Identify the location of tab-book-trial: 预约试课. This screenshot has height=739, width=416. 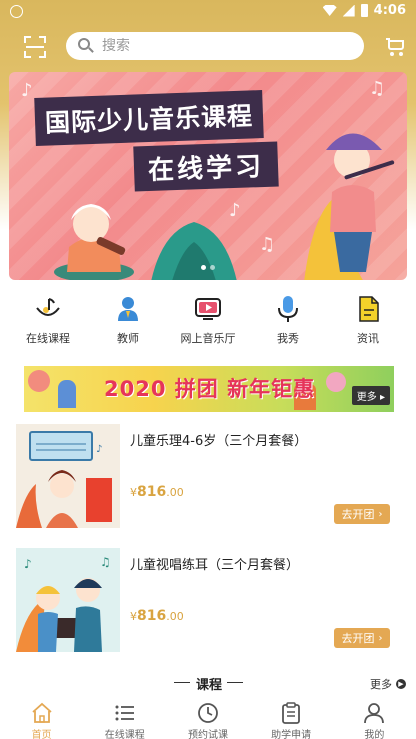
(207, 717).